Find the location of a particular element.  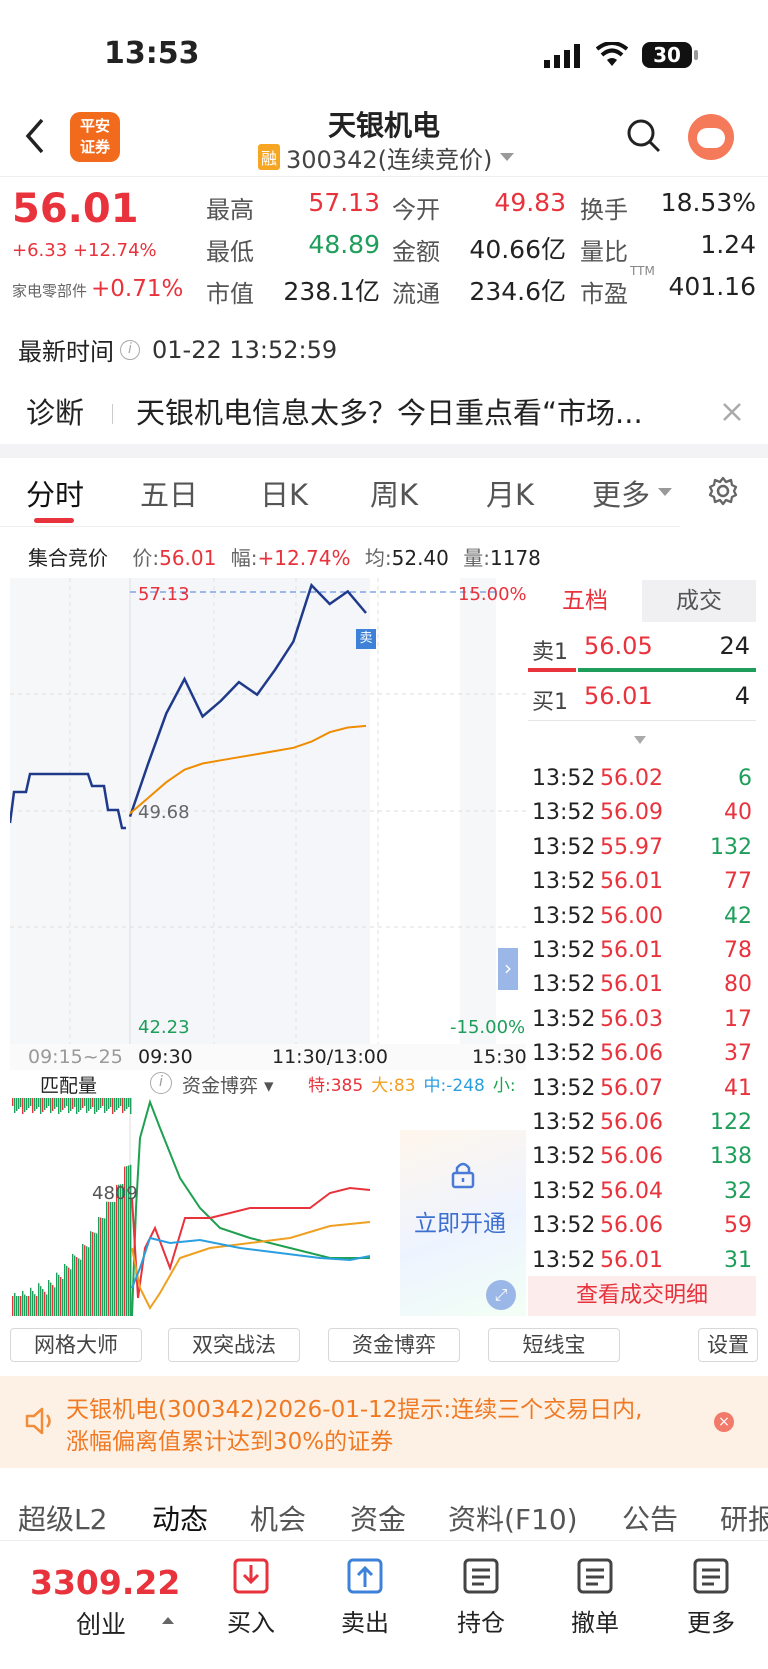

info-tab: 动态 is located at coordinates (180, 1518).